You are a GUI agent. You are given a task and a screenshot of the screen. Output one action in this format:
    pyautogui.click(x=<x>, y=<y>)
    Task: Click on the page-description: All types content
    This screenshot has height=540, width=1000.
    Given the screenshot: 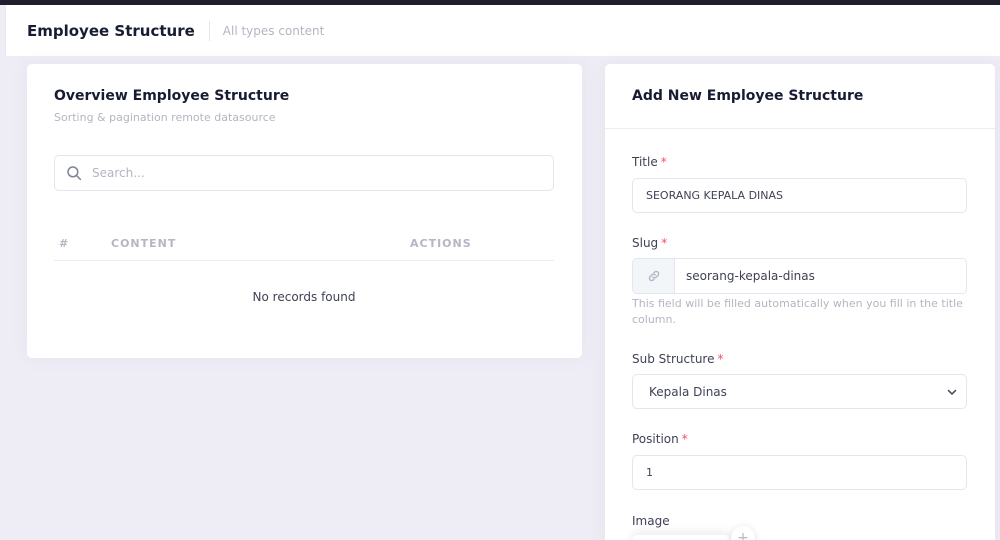 What is the action you would take?
    pyautogui.click(x=273, y=30)
    